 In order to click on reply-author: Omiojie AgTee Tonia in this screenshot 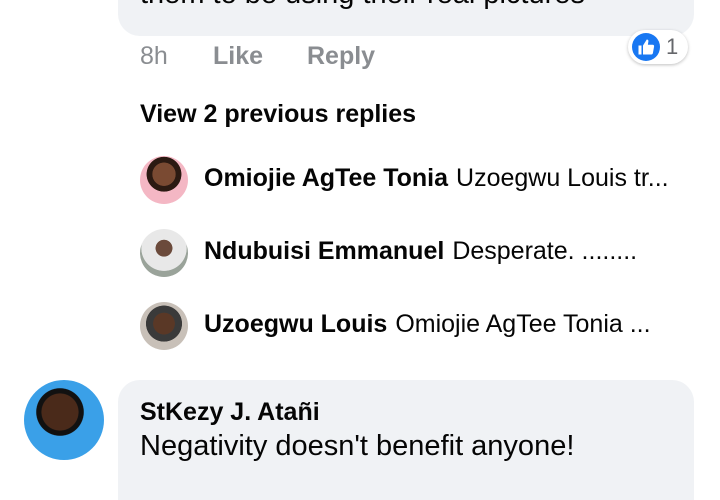, I will do `click(326, 178)`.